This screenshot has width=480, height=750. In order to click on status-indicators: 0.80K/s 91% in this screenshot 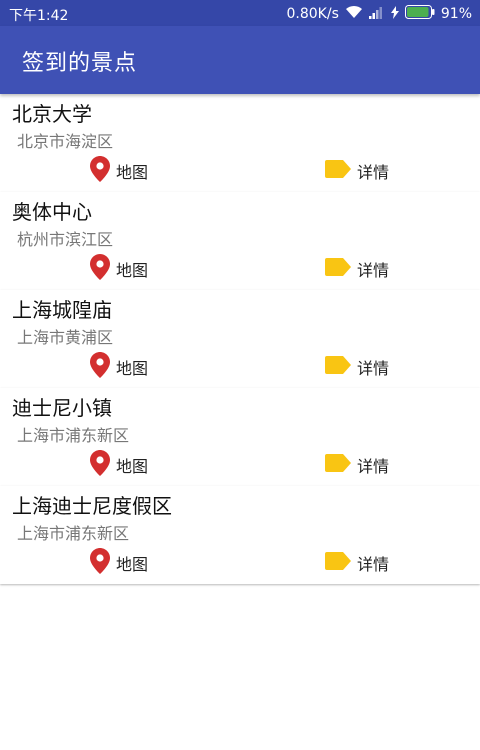, I will do `click(379, 14)`.